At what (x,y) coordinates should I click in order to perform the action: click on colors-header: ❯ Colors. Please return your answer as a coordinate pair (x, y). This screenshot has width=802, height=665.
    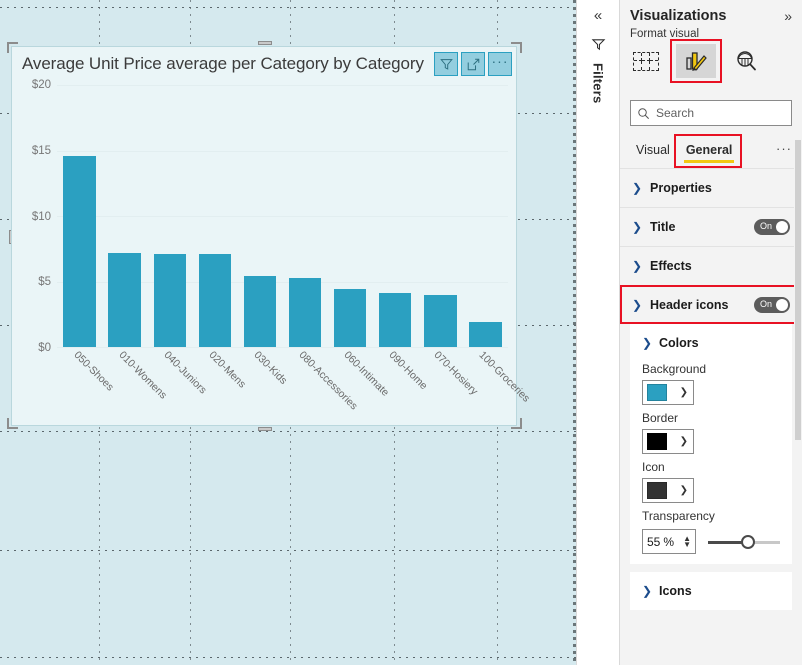
    Looking at the image, I should click on (711, 343).